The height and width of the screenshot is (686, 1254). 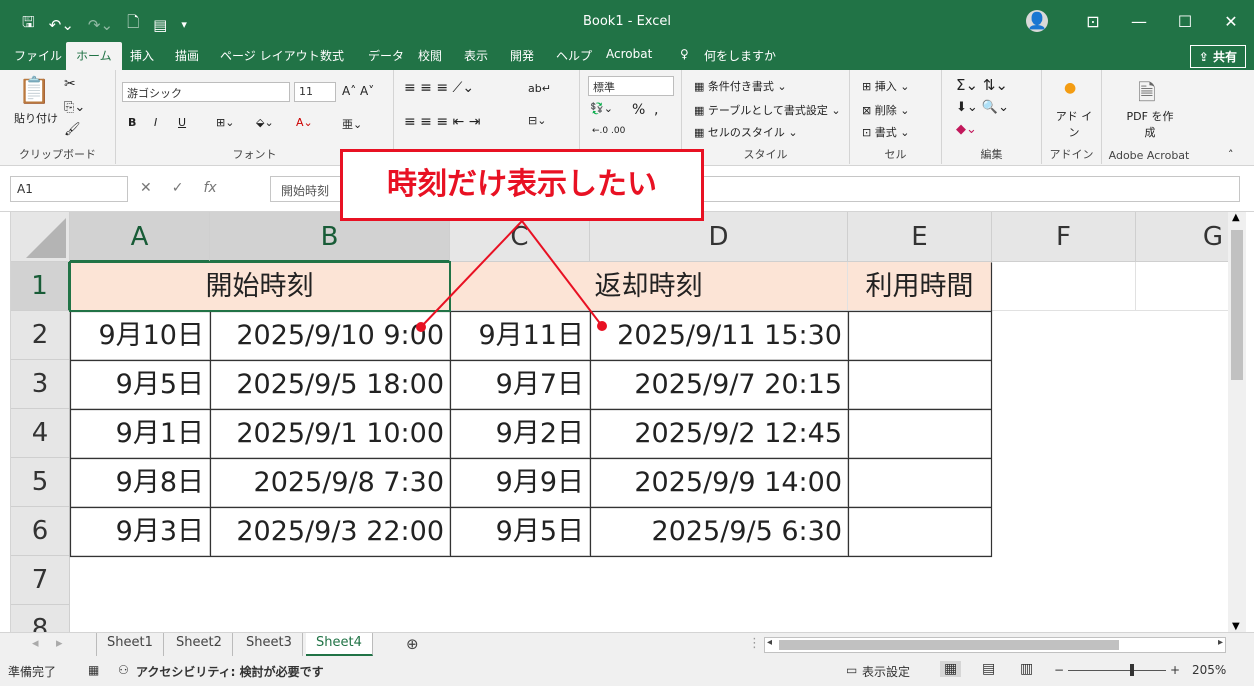 I want to click on add-sheet-icon: ⊕, so click(x=412, y=644).